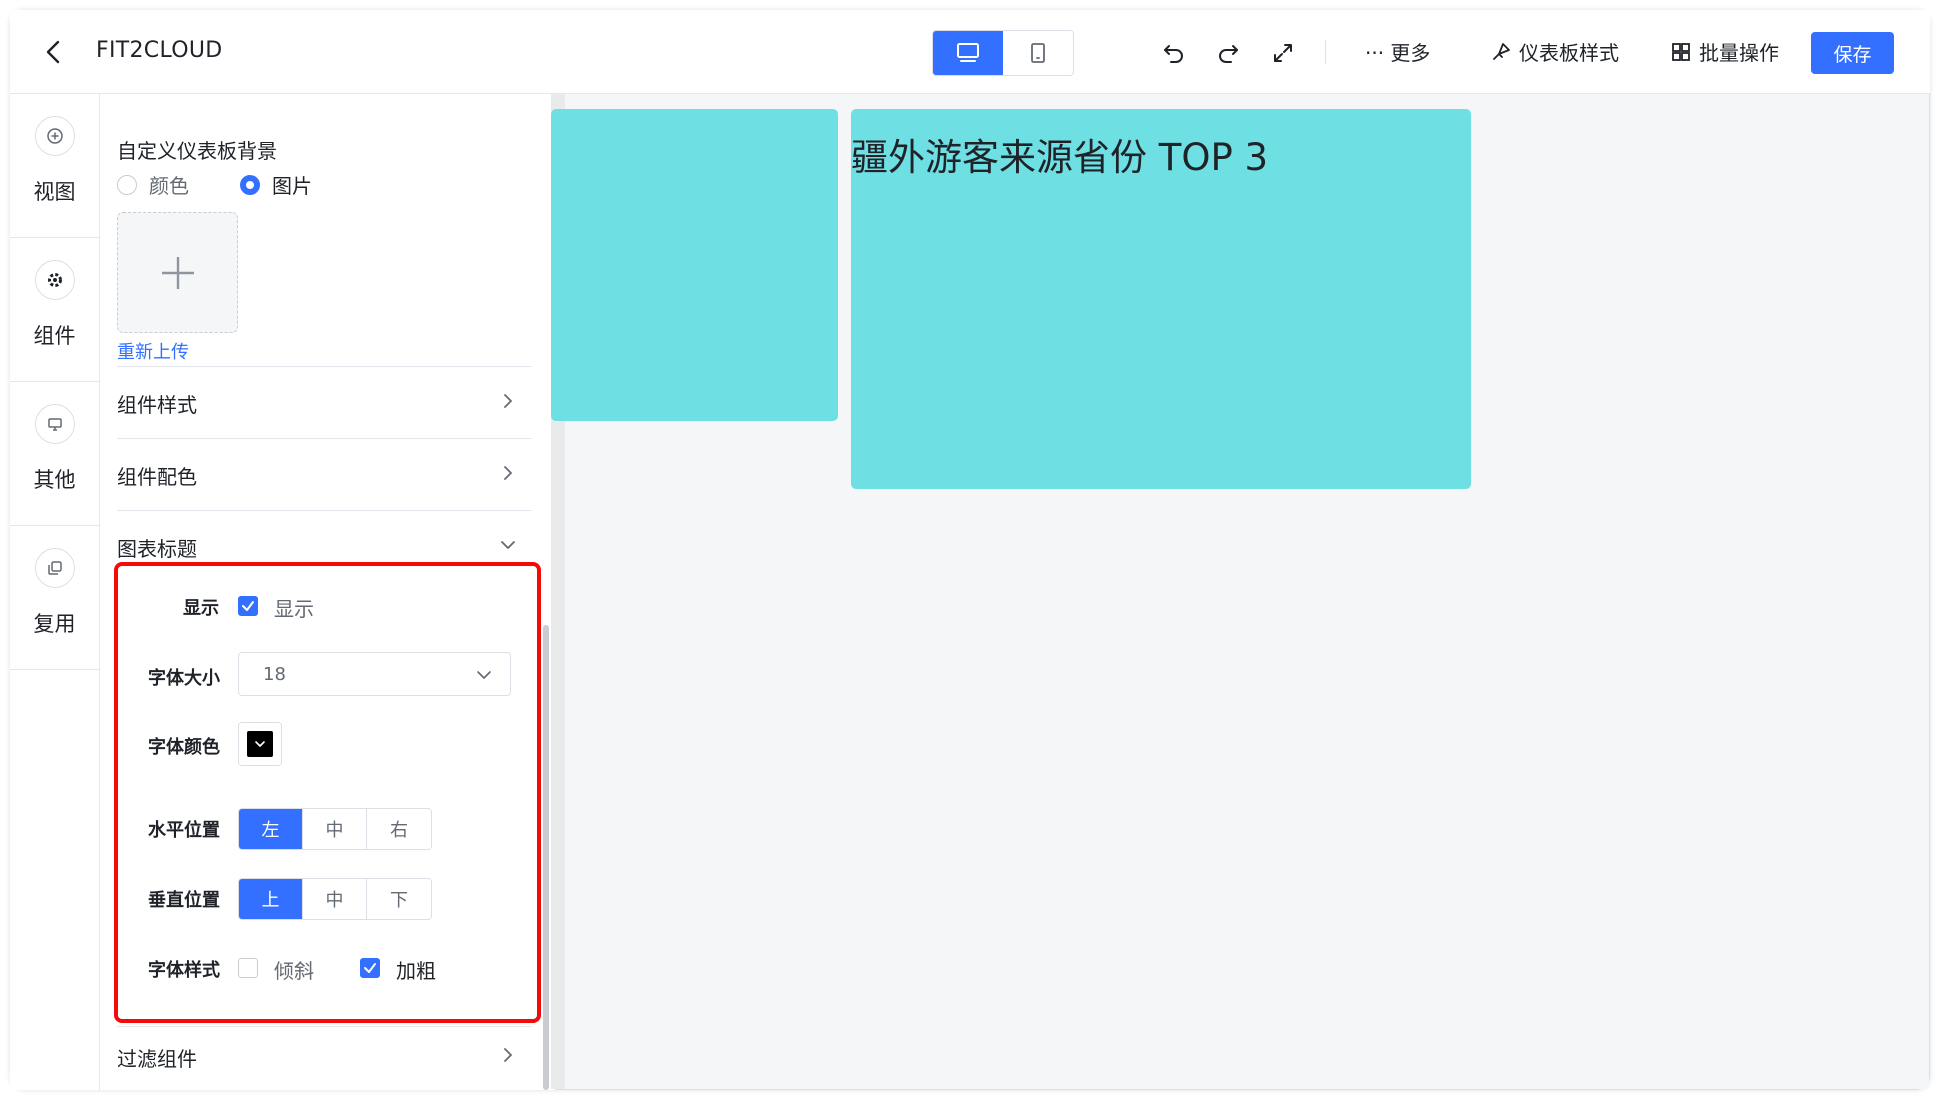 The height and width of the screenshot is (1100, 1940). What do you see at coordinates (324, 474) in the screenshot?
I see `section-component-colors: 组件配色` at bounding box center [324, 474].